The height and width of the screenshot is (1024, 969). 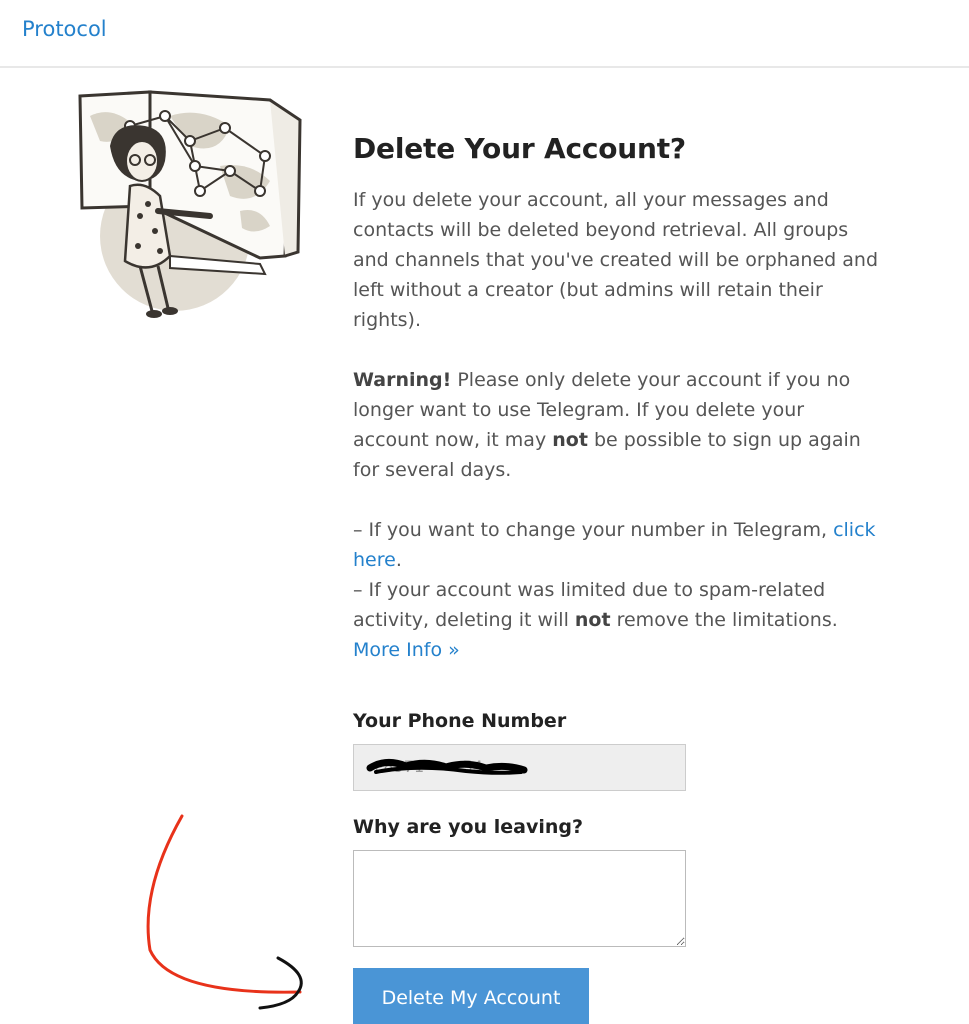 What do you see at coordinates (224, 912) in the screenshot?
I see `annotation-arrow` at bounding box center [224, 912].